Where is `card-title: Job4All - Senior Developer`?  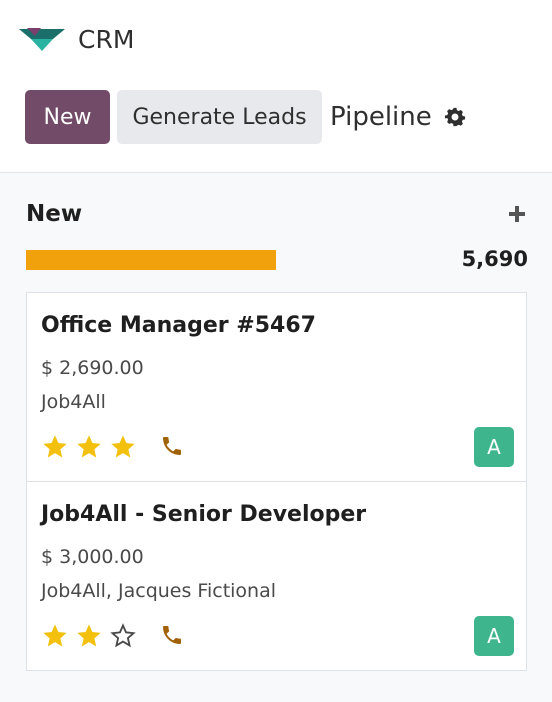
card-title: Job4All - Senior Developer is located at coordinates (204, 514).